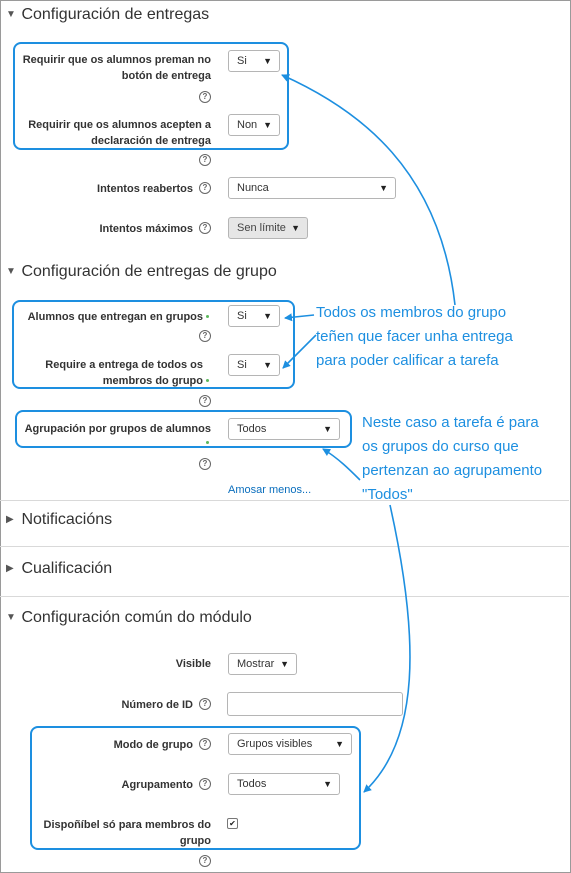  I want to click on arrow-to-agrupamento, so click(387, 648).